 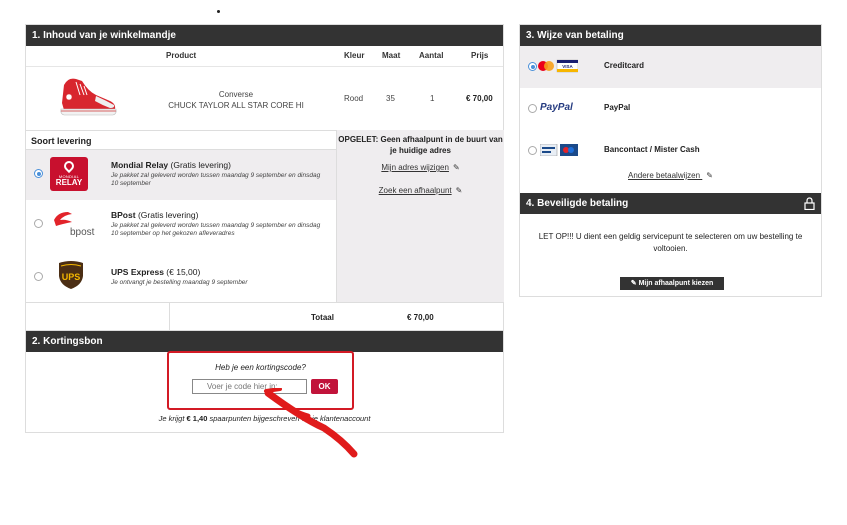 What do you see at coordinates (322, 317) in the screenshot?
I see `total-label: Totaal` at bounding box center [322, 317].